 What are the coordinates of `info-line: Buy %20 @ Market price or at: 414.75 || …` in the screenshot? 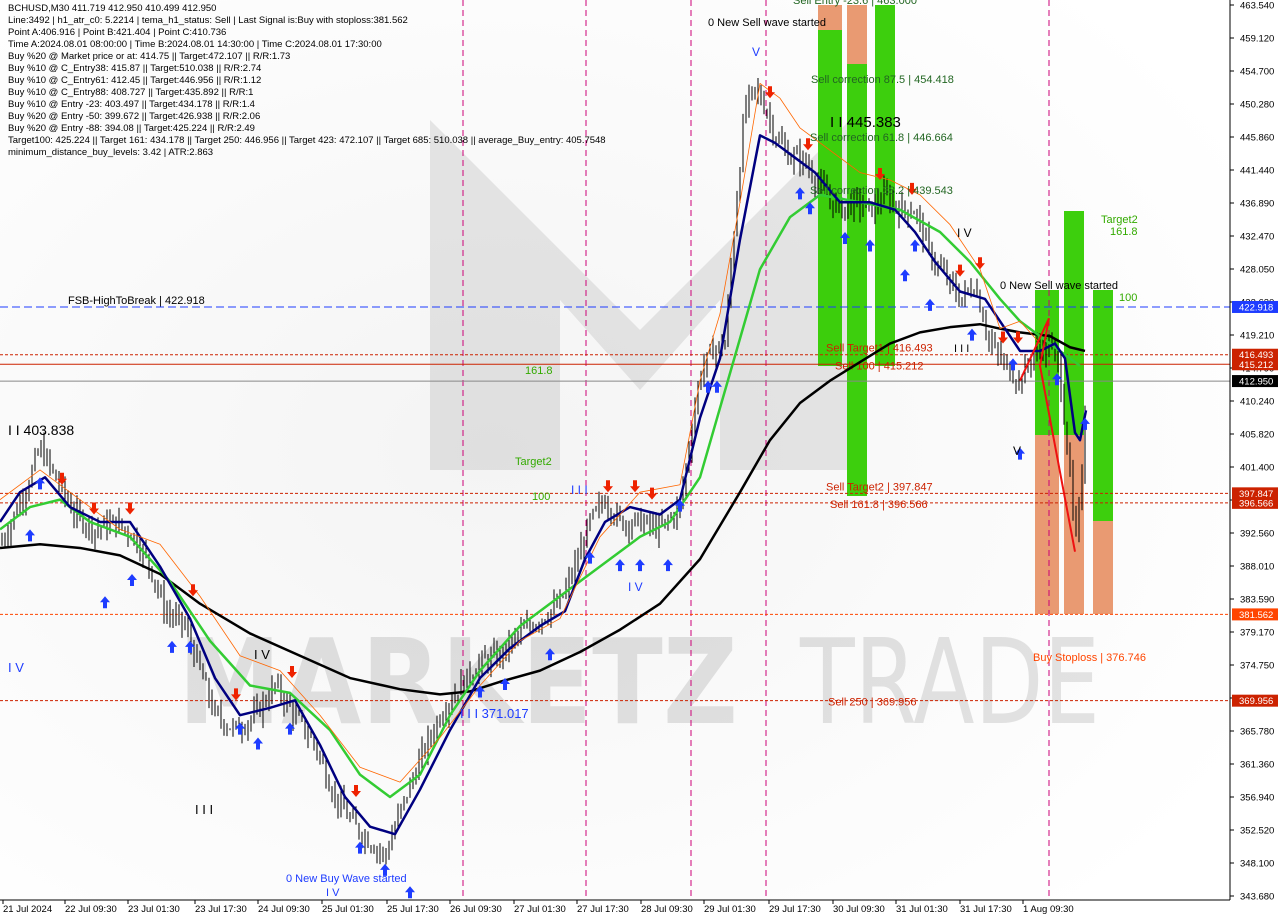 It's located at (149, 56).